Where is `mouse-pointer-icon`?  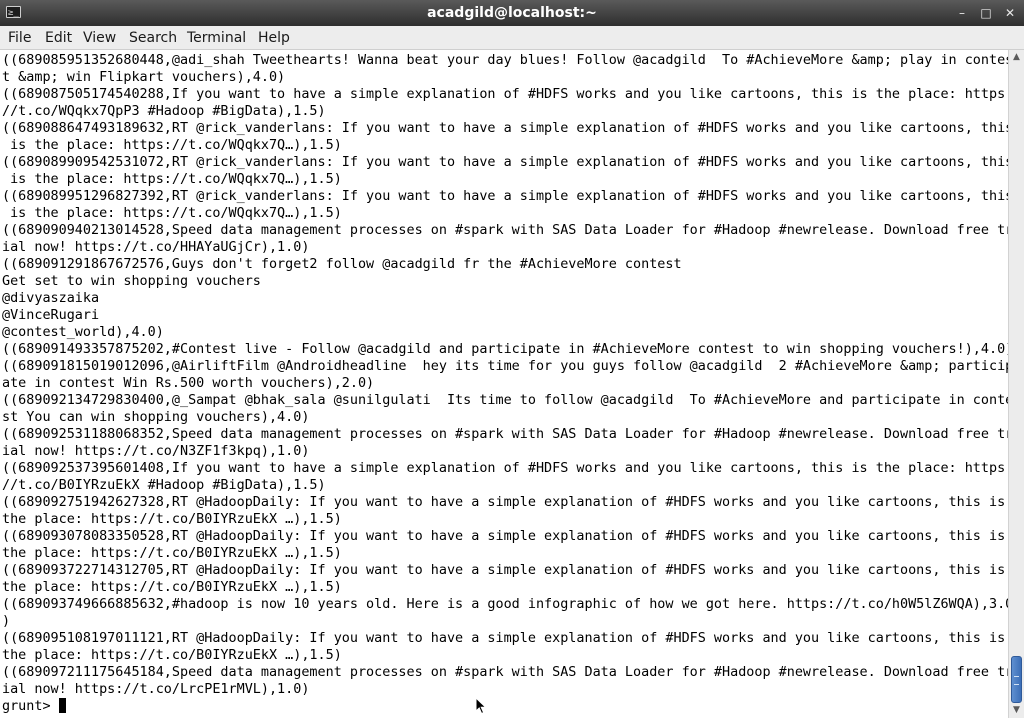 mouse-pointer-icon is located at coordinates (481, 706).